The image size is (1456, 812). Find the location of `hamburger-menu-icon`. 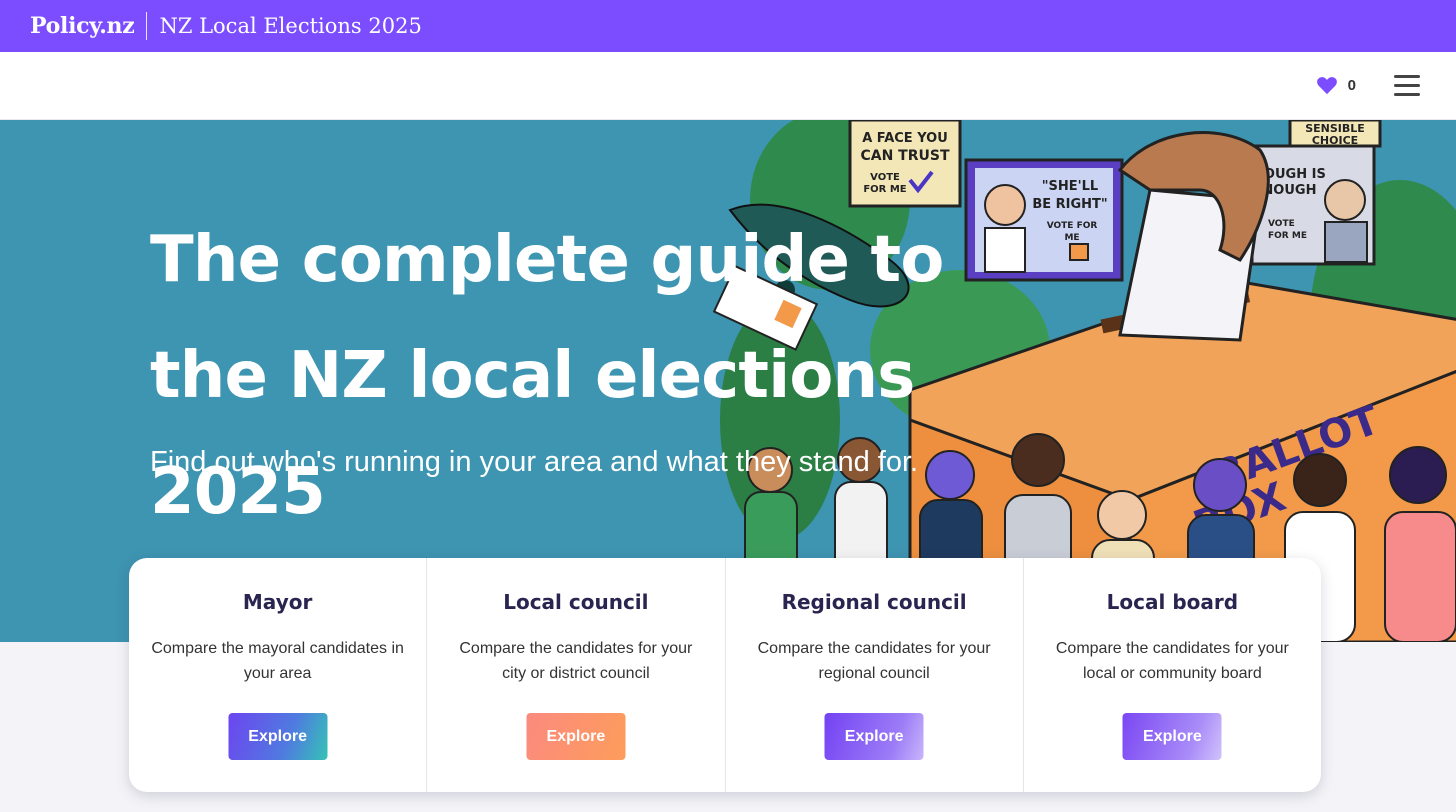

hamburger-menu-icon is located at coordinates (1407, 86).